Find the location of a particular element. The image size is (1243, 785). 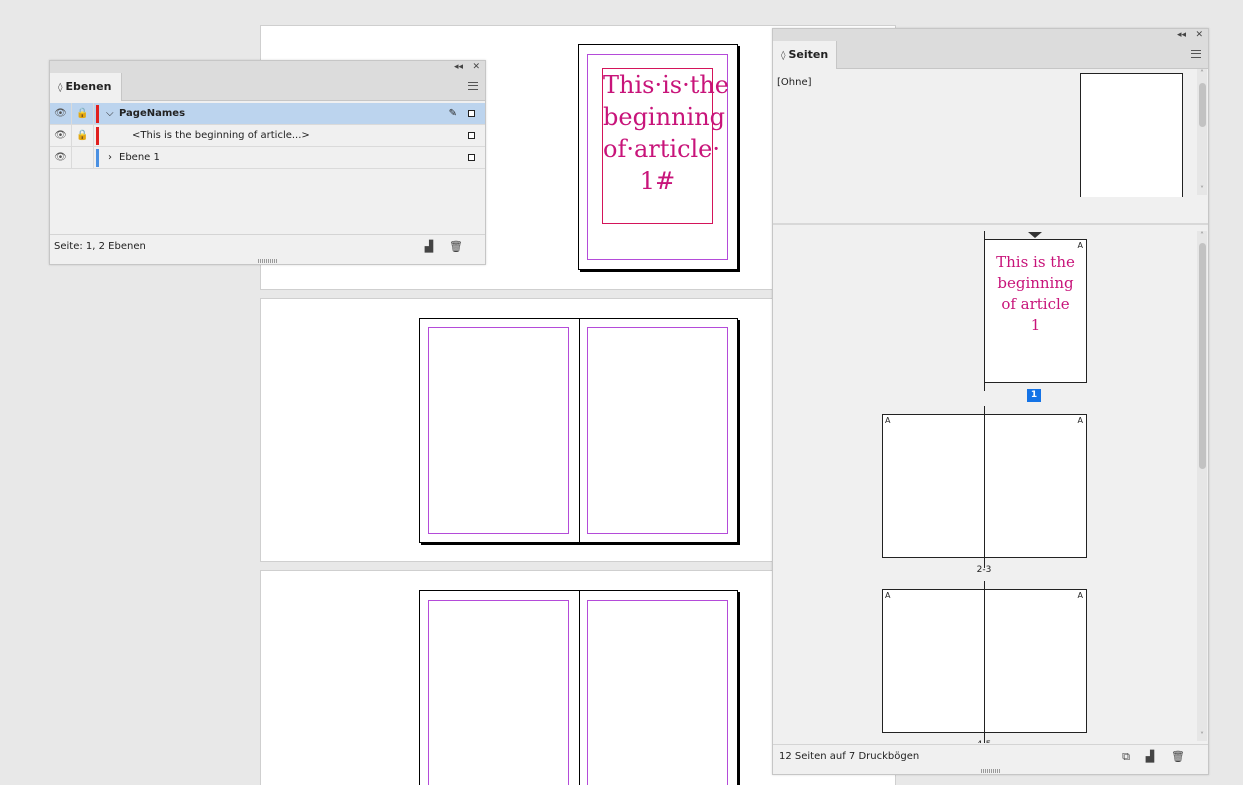

layer-name: PageNames is located at coordinates (152, 113).